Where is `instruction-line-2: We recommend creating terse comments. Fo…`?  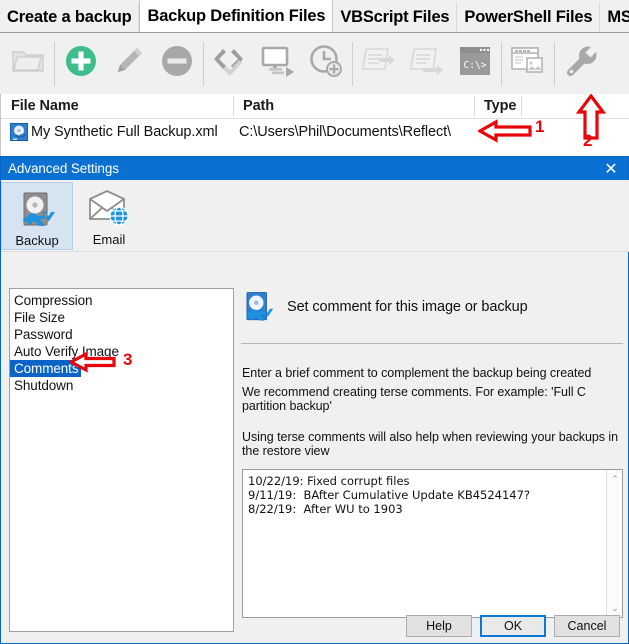
instruction-line-2: We recommend creating terse comments. Fo… is located at coordinates (414, 399).